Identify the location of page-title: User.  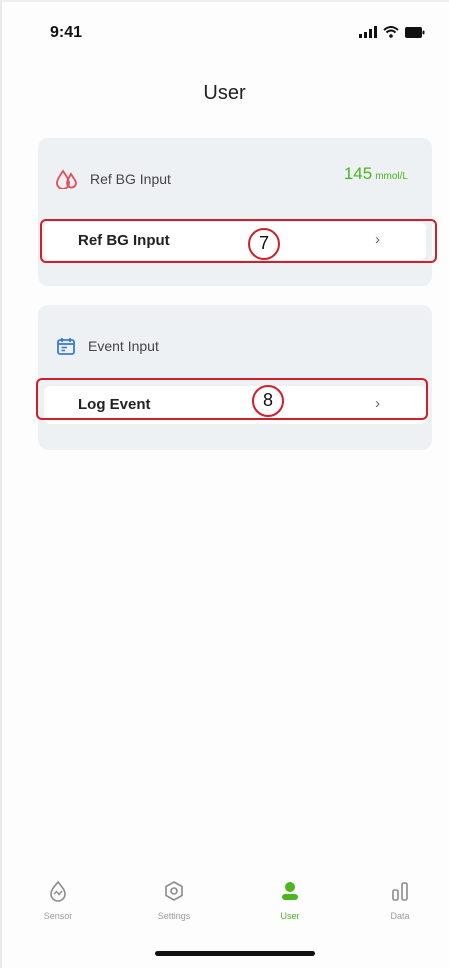
(224, 93).